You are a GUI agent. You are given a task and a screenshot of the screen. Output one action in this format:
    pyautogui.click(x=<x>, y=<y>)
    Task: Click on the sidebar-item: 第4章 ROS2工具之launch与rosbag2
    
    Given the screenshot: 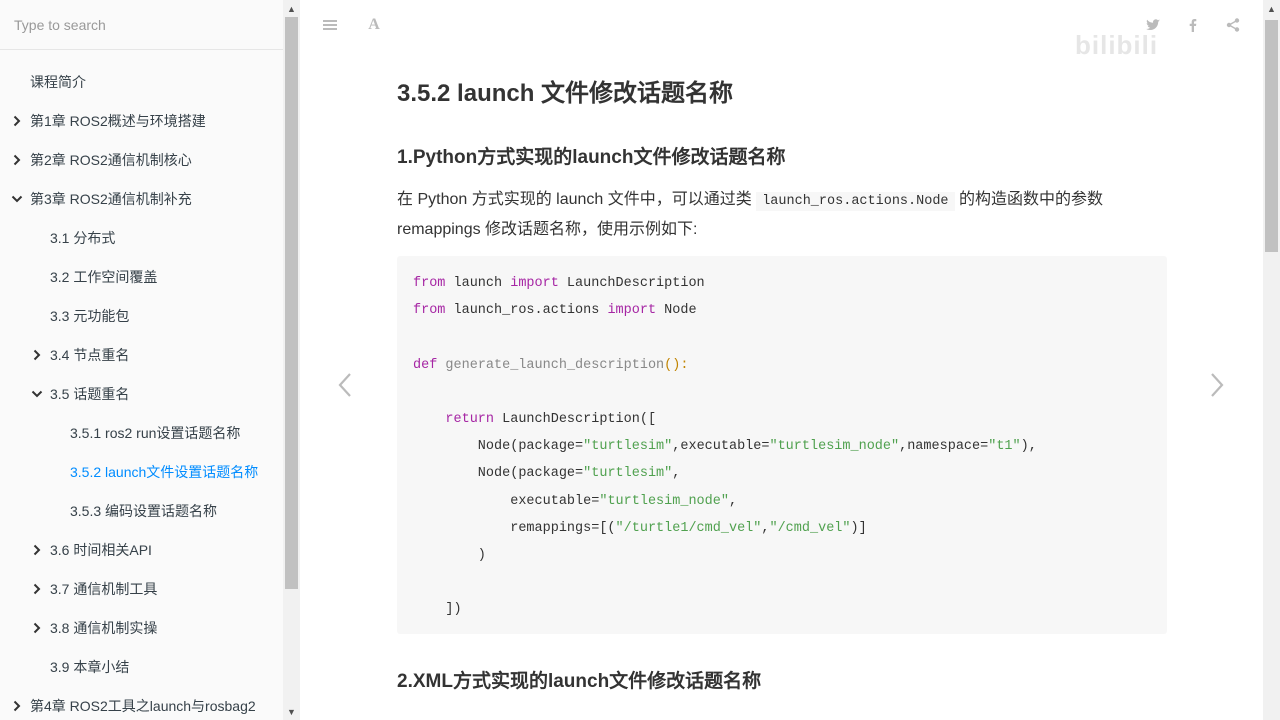 What is the action you would take?
    pyautogui.click(x=141, y=703)
    